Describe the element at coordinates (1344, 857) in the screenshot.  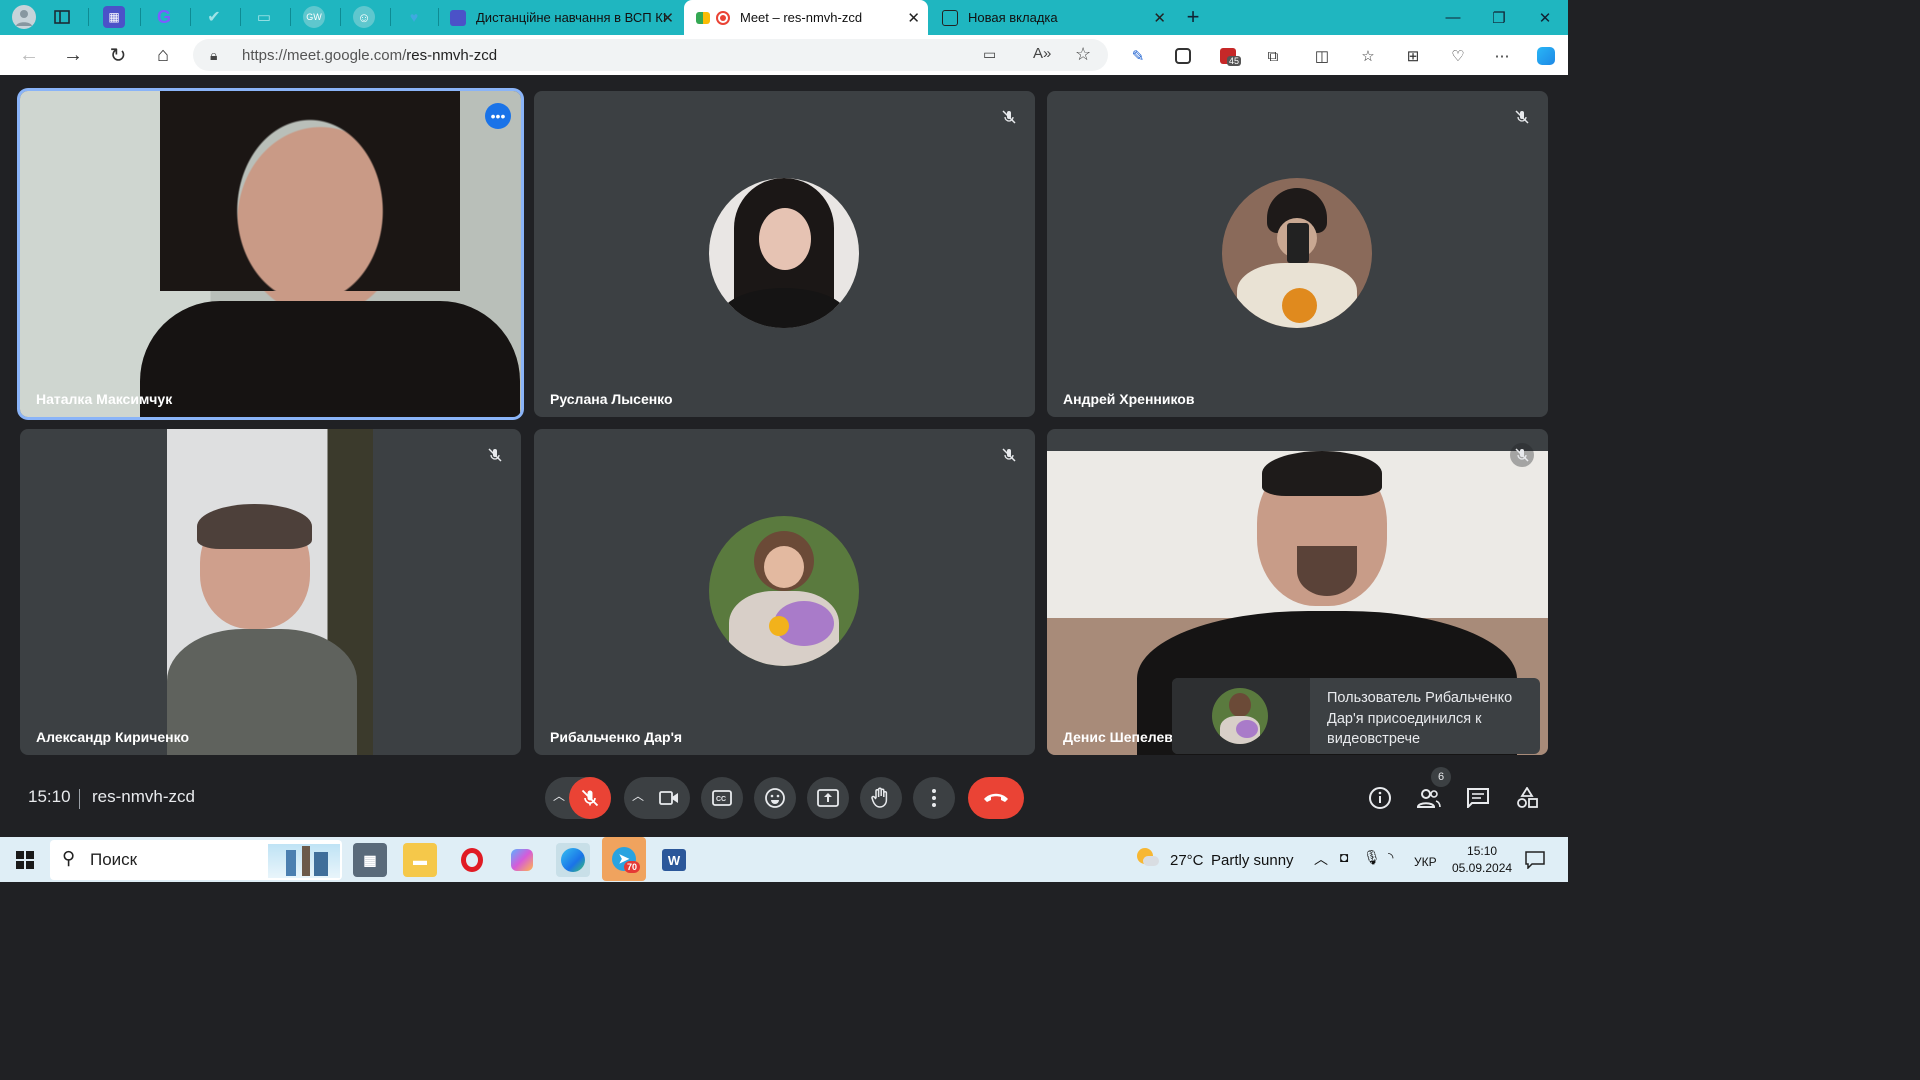
I see `webcam-icon: ◘` at that location.